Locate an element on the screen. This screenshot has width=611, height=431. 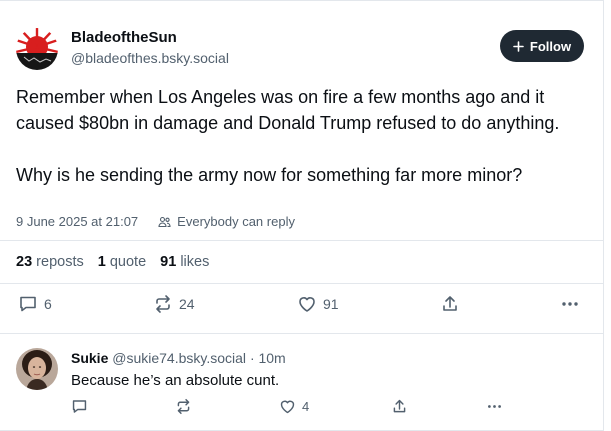
reply-reply-button is located at coordinates (79, 406).